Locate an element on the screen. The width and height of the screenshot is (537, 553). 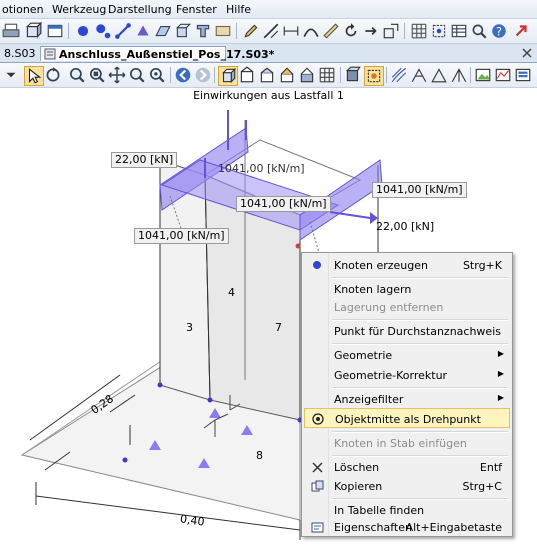
forward-arrow-icon is located at coordinates (203, 75).